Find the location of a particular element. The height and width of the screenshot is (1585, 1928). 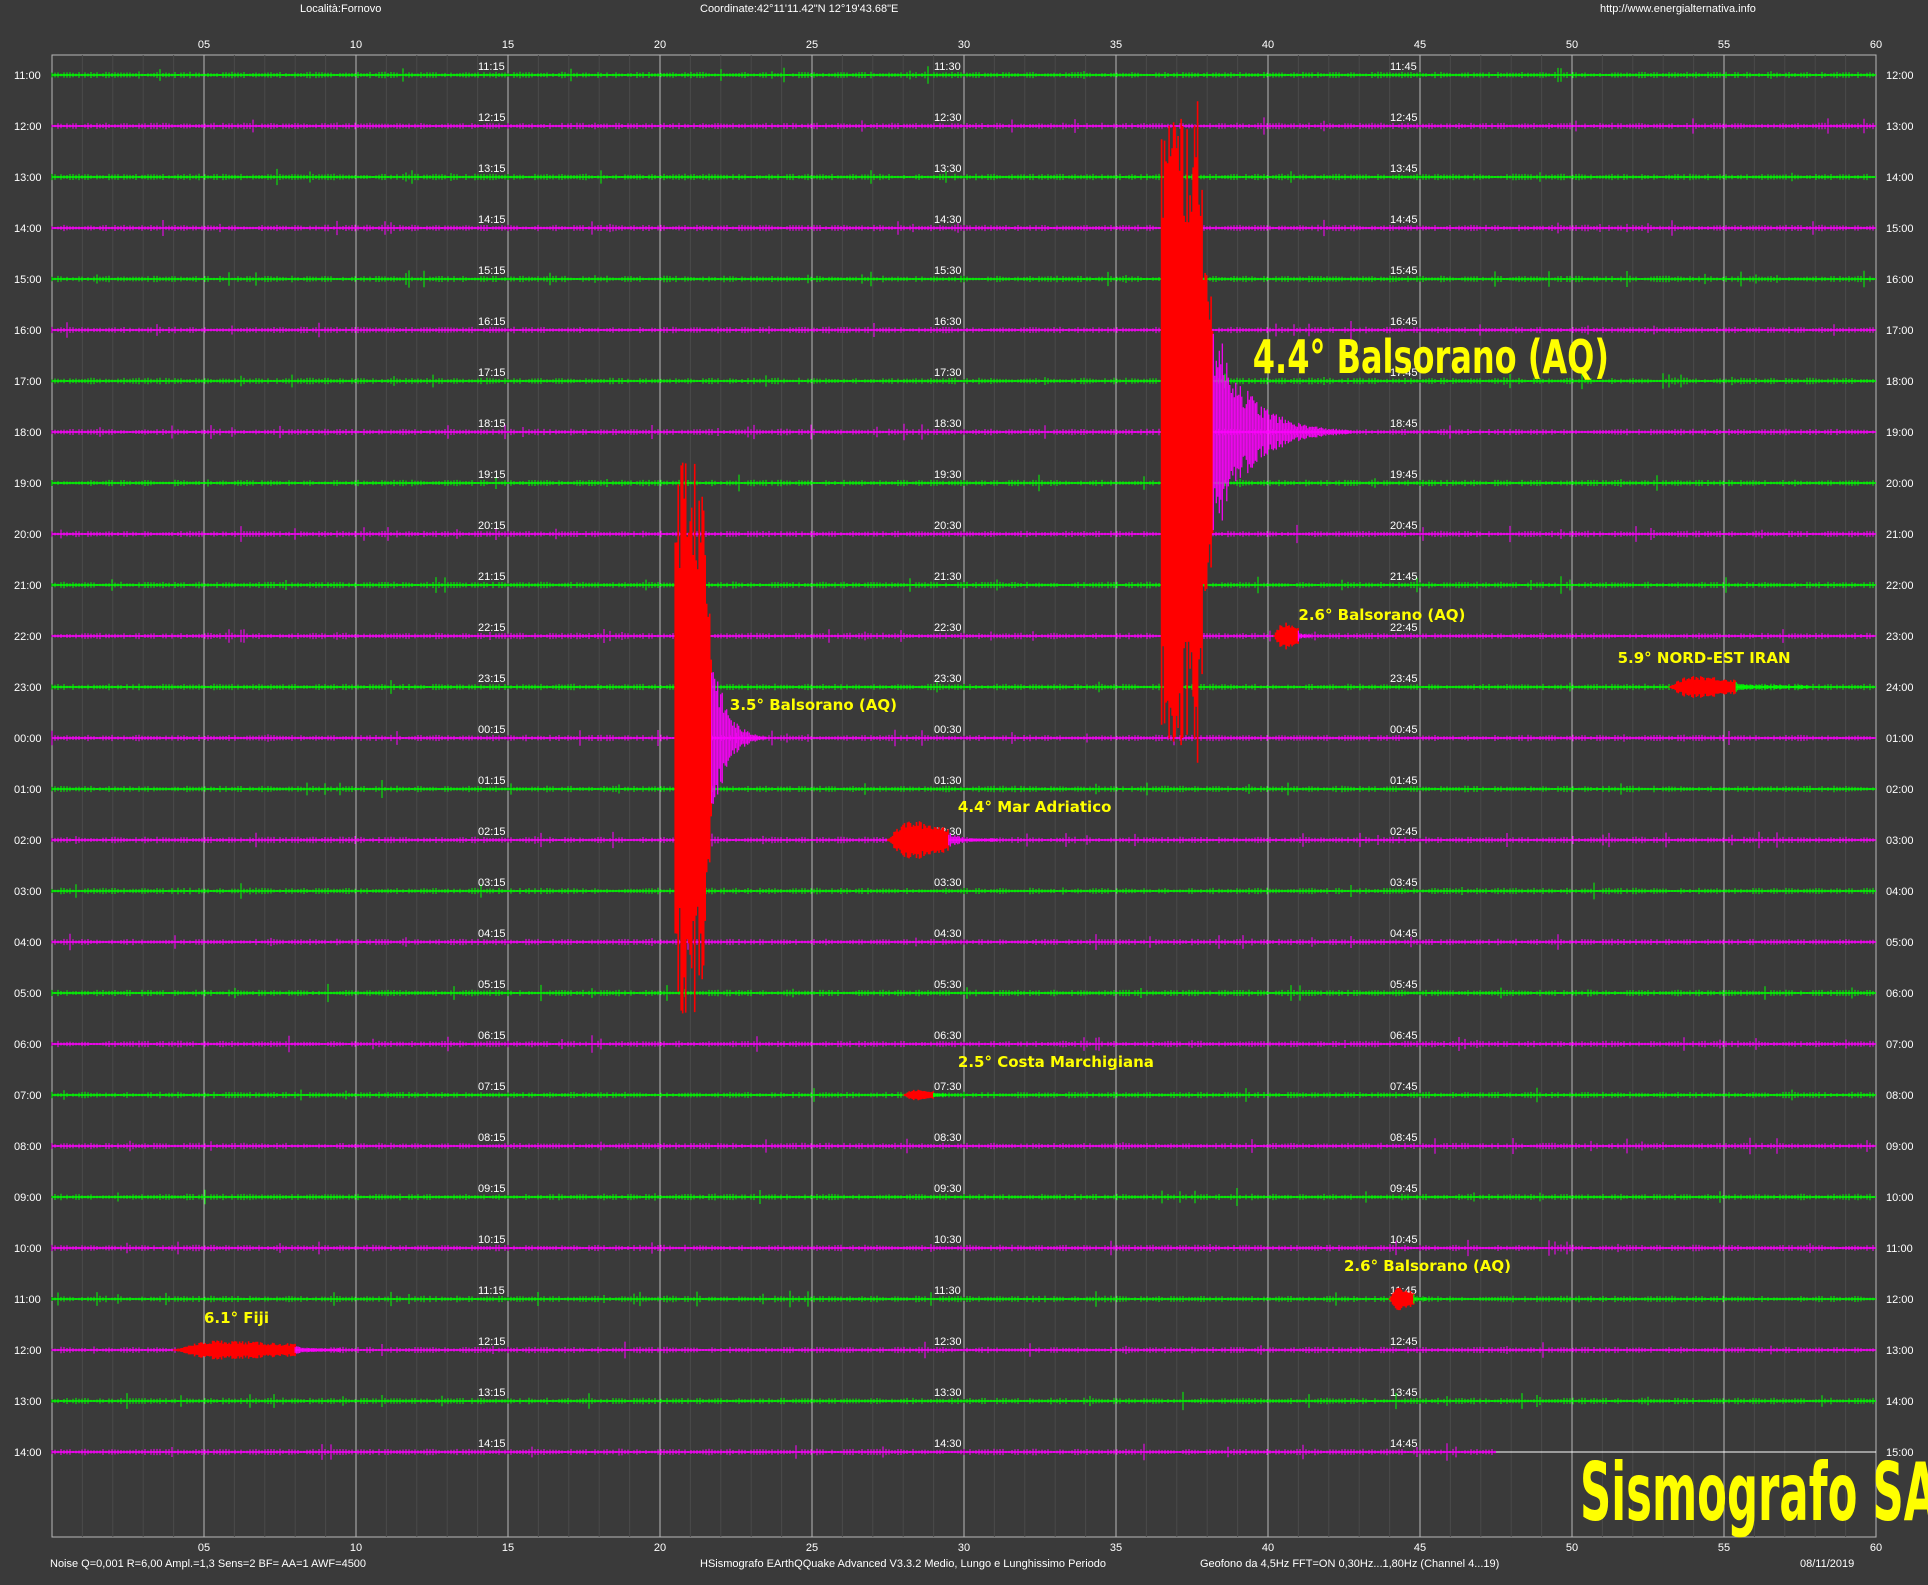

event-label: 5.9° NORD-EST IRAN is located at coordinates (1704, 658).